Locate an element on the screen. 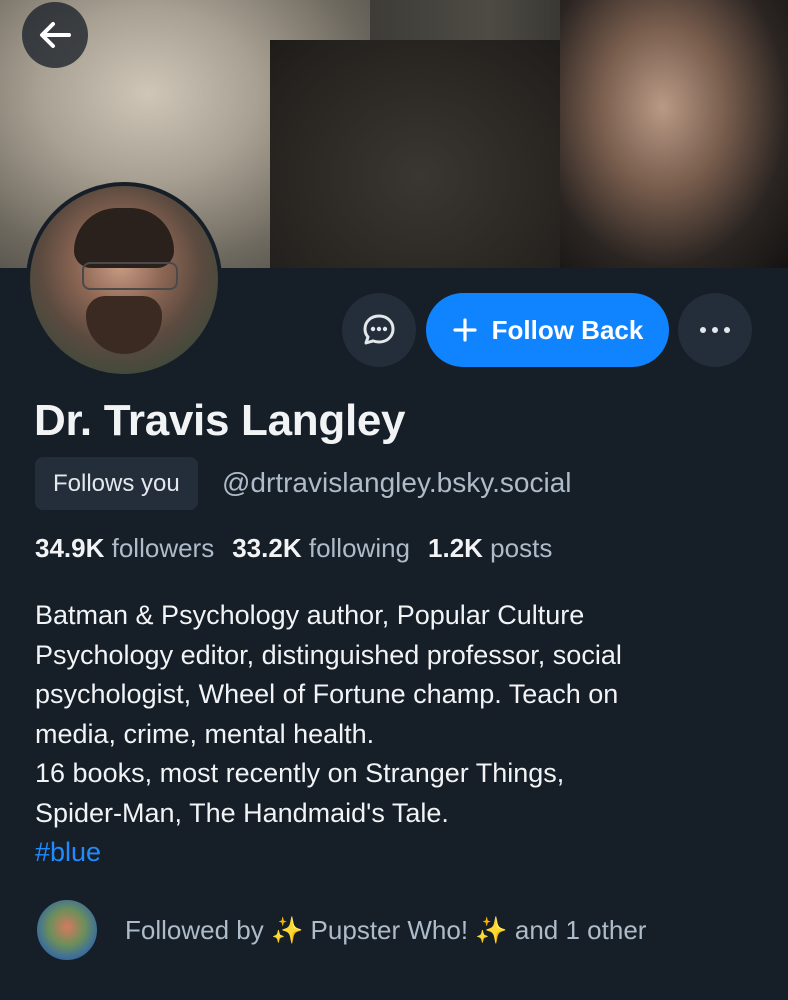 This screenshot has height=1000, width=788. follows-you-badge: Follows you is located at coordinates (116, 483).